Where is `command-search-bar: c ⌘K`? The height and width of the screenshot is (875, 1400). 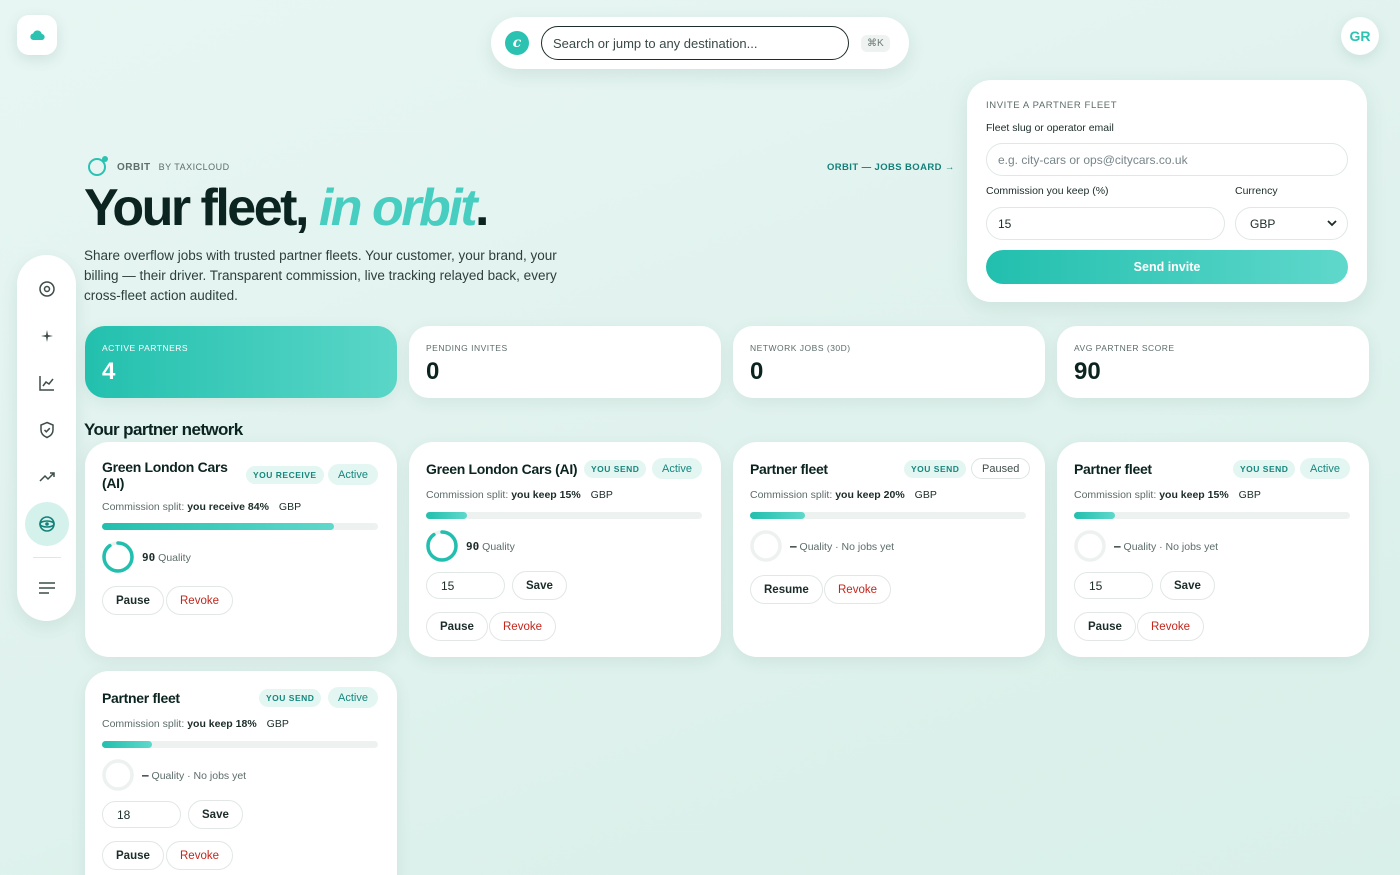 command-search-bar: c ⌘K is located at coordinates (700, 43).